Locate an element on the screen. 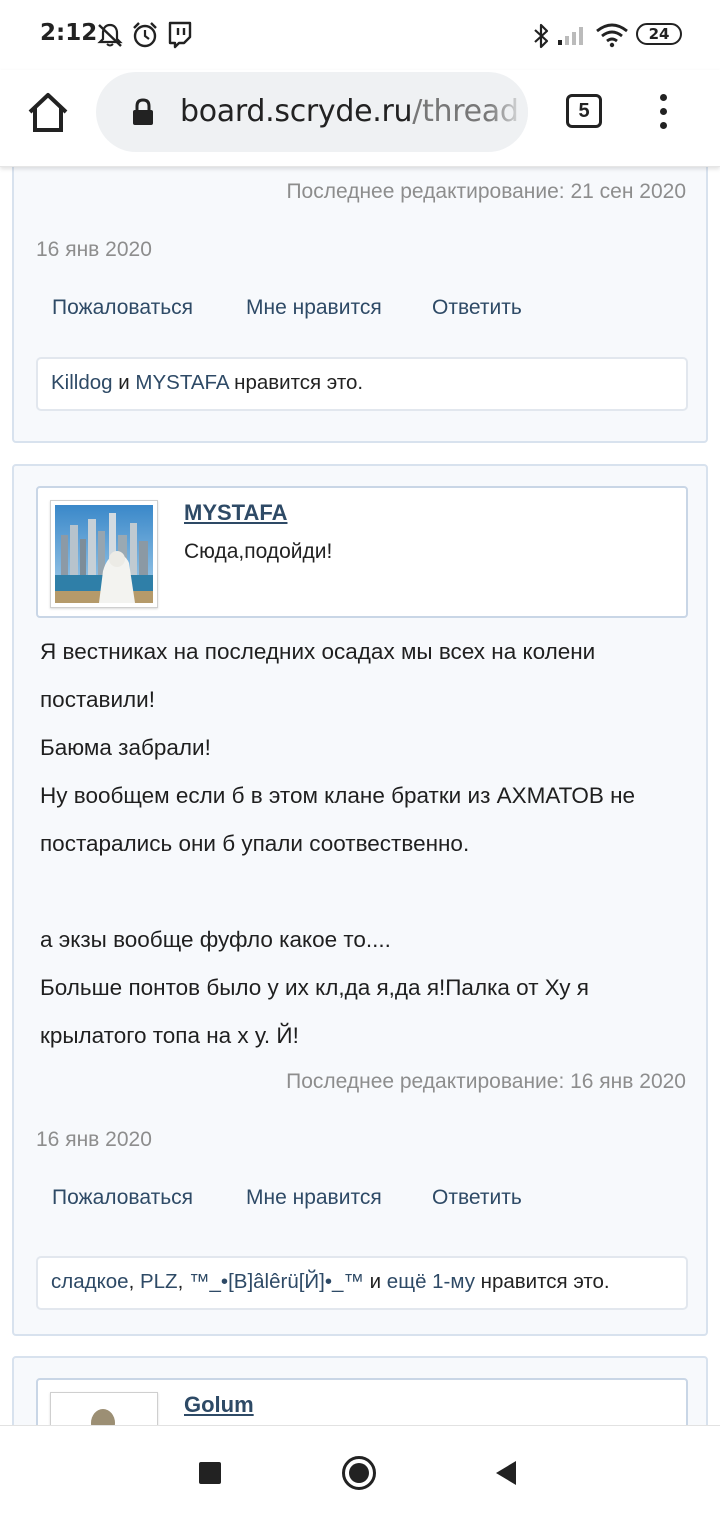  post-line: постарались они б упали соотвественно. is located at coordinates (255, 843).